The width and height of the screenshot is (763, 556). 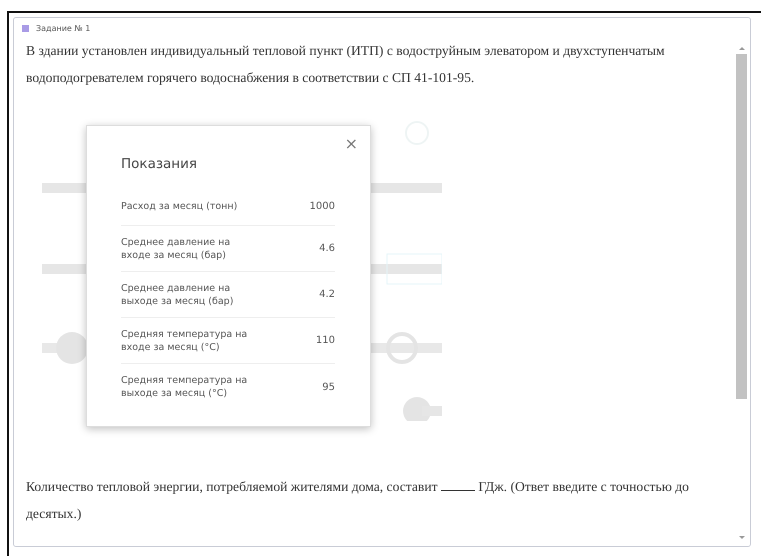 What do you see at coordinates (25, 28) in the screenshot?
I see `task-marker-icon` at bounding box center [25, 28].